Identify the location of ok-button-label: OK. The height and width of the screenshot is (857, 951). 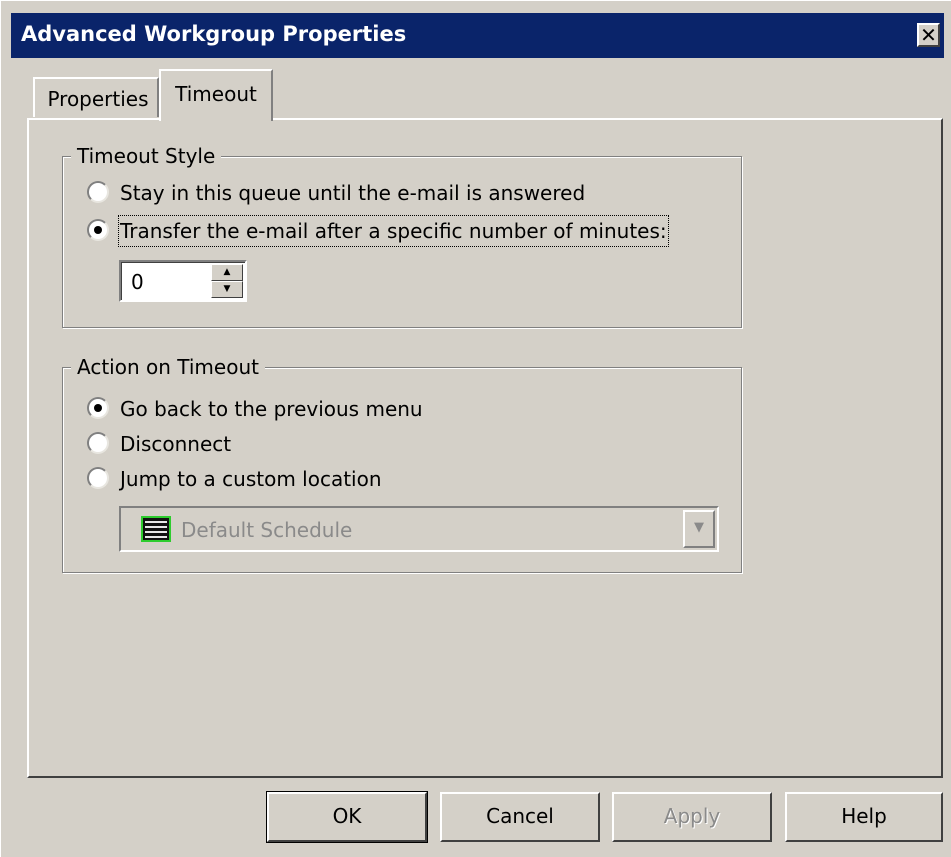
(347, 816).